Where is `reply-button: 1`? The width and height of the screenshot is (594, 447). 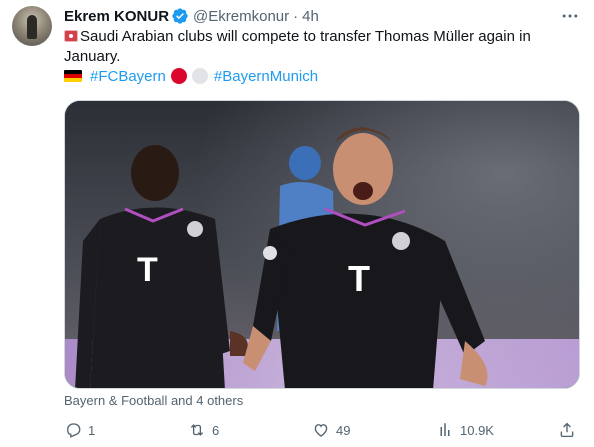
reply-button: 1 is located at coordinates (79, 430).